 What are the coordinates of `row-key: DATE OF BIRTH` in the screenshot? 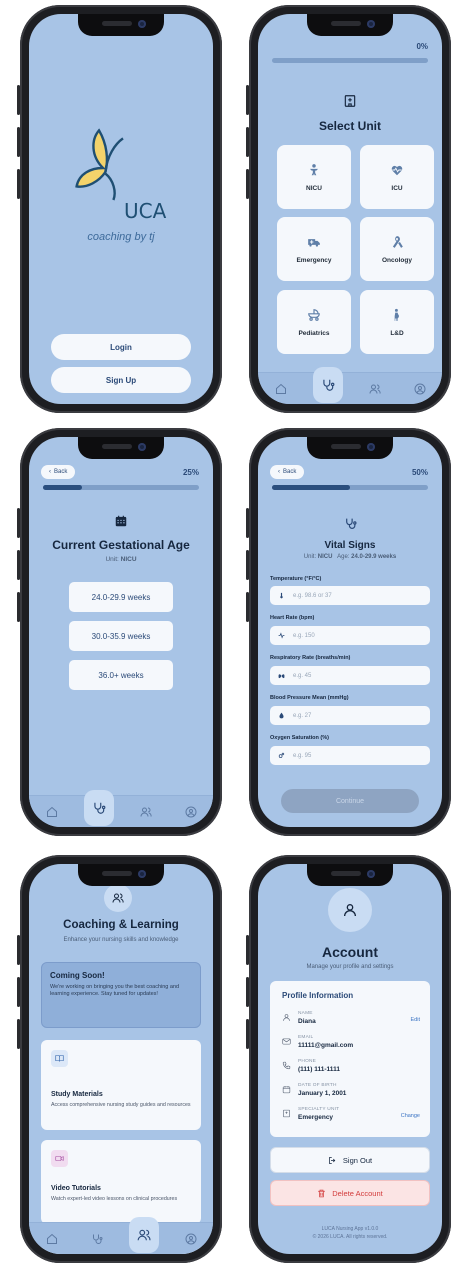 It's located at (317, 1085).